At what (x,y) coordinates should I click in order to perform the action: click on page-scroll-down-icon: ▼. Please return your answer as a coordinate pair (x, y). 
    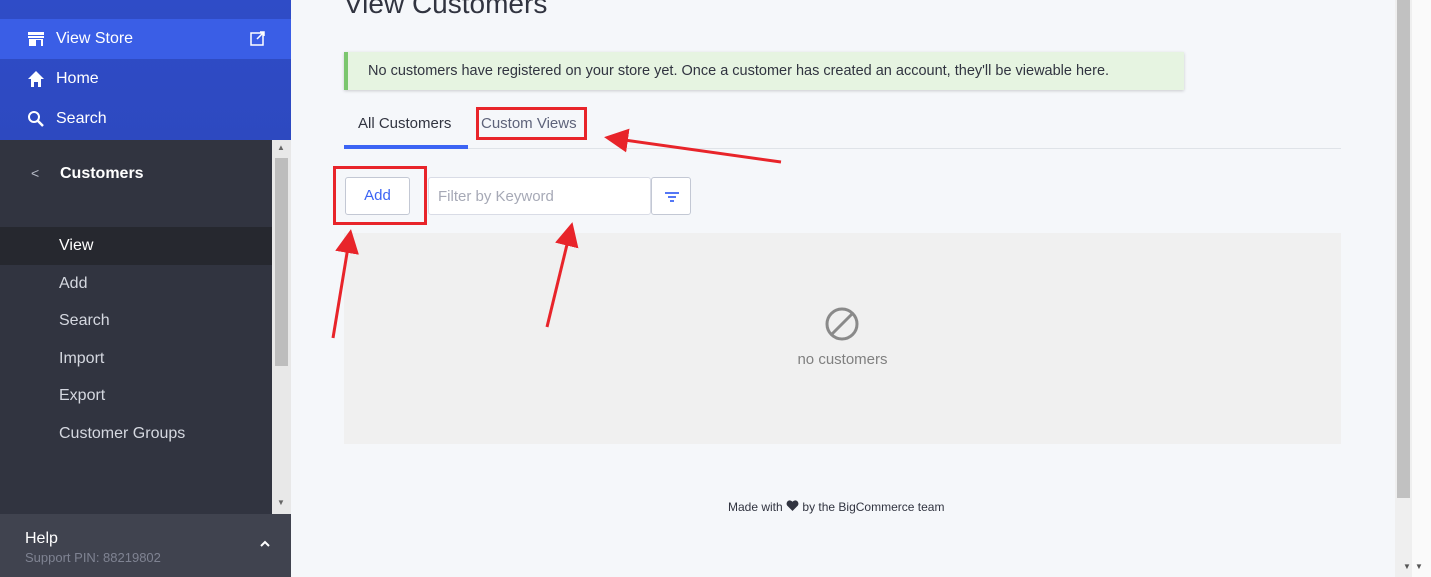
    Looking at the image, I should click on (1407, 566).